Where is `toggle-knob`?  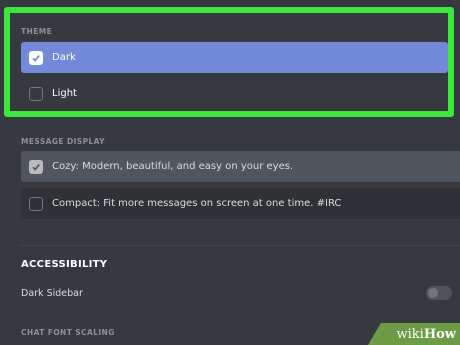
toggle-knob is located at coordinates (433, 293).